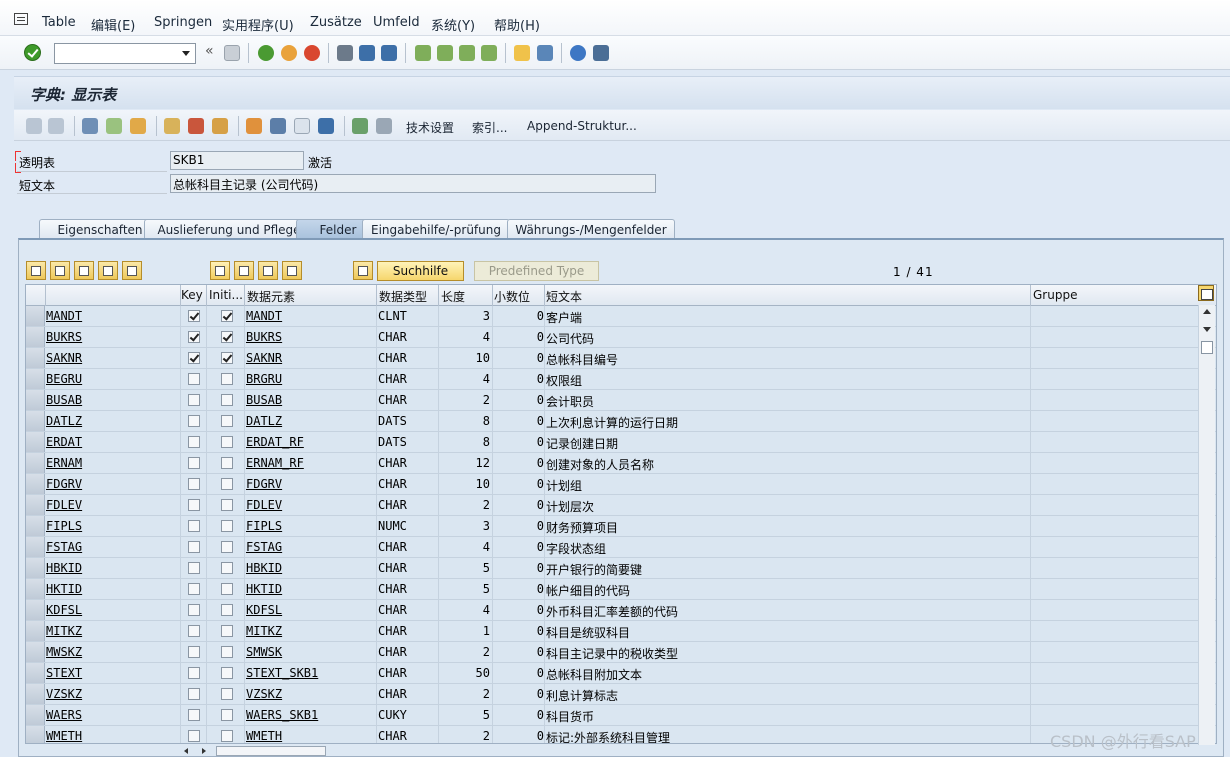  I want to click on field-name: HBKID, so click(64, 568).